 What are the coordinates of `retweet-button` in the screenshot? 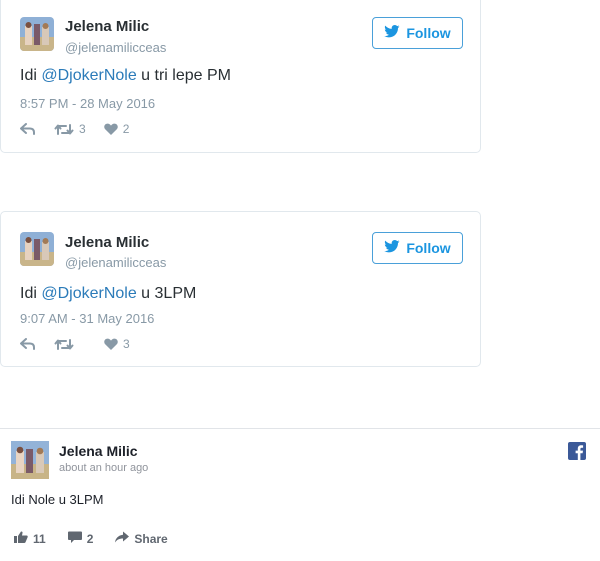 It's located at (66, 344).